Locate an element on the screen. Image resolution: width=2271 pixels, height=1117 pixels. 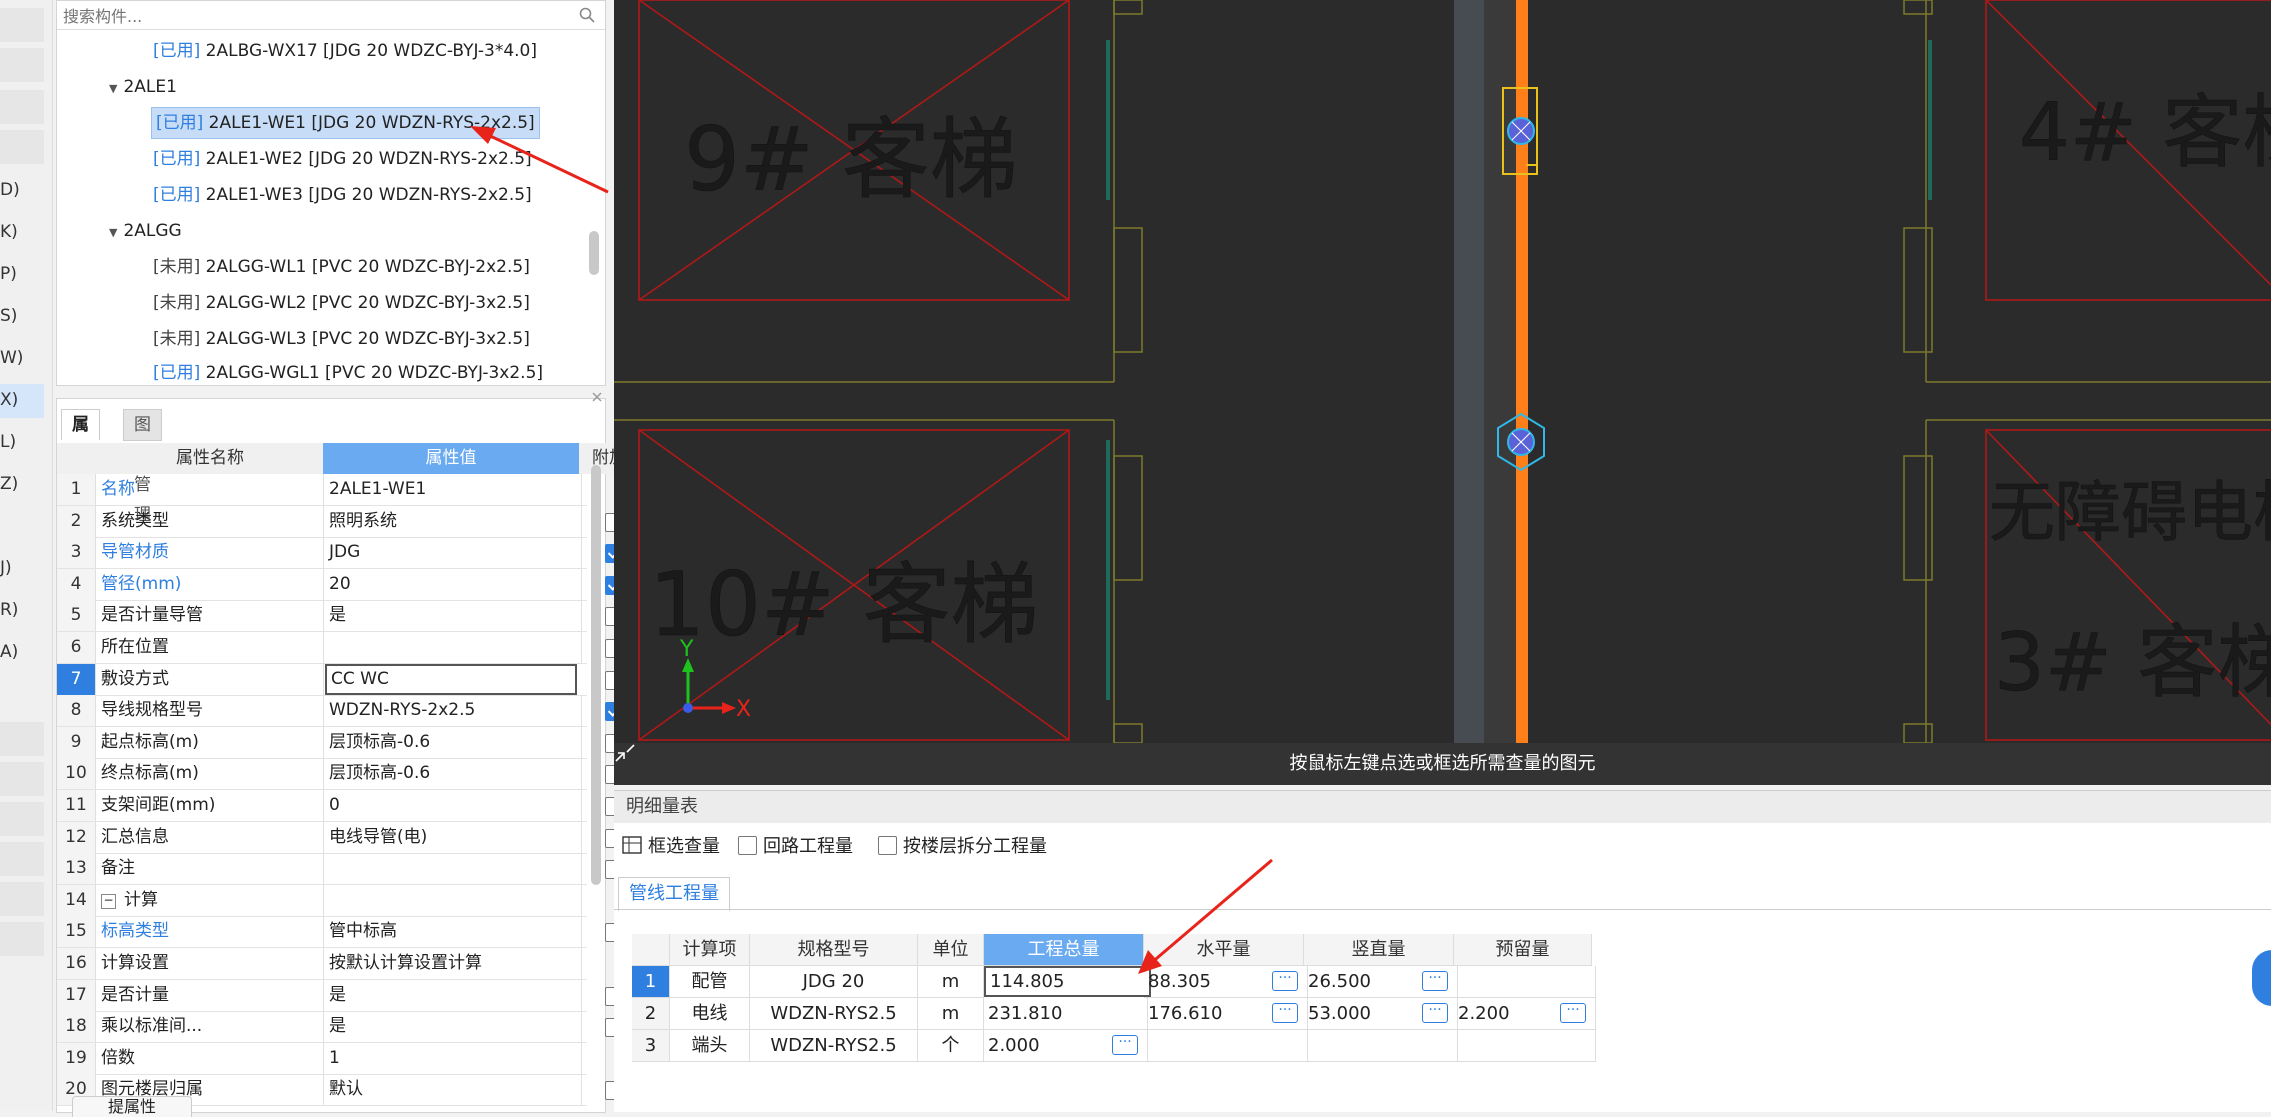
strip-label: X) is located at coordinates (9, 400).